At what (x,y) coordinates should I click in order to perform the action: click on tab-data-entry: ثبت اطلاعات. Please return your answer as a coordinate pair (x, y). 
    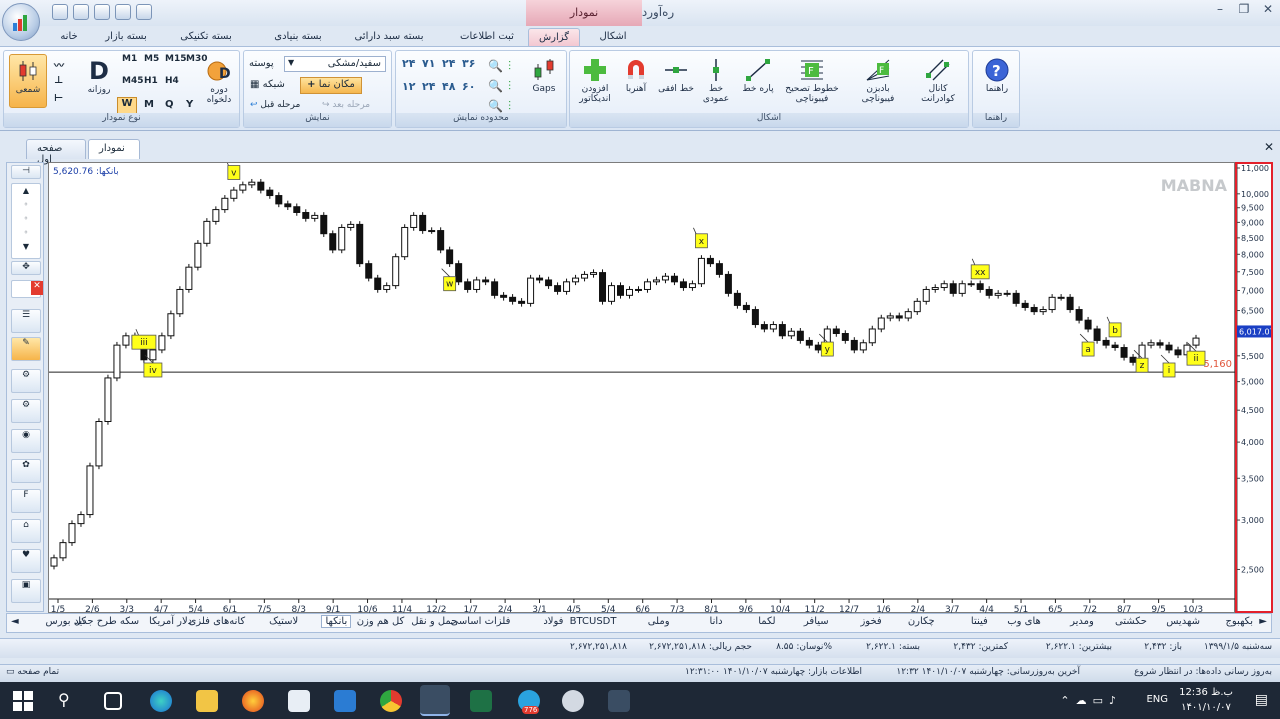
    Looking at the image, I should click on (487, 37).